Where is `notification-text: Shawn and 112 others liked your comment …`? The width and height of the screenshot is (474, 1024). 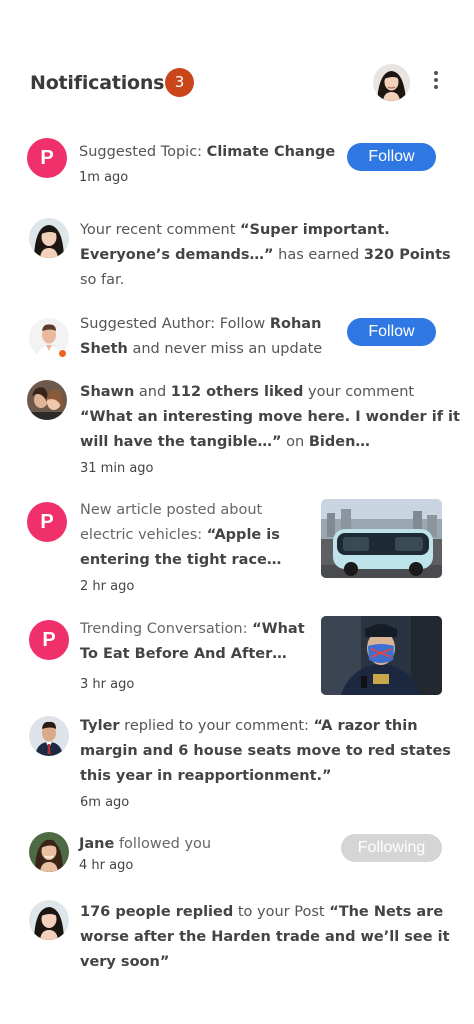
notification-text: Shawn and 112 others liked your comment … is located at coordinates (270, 417).